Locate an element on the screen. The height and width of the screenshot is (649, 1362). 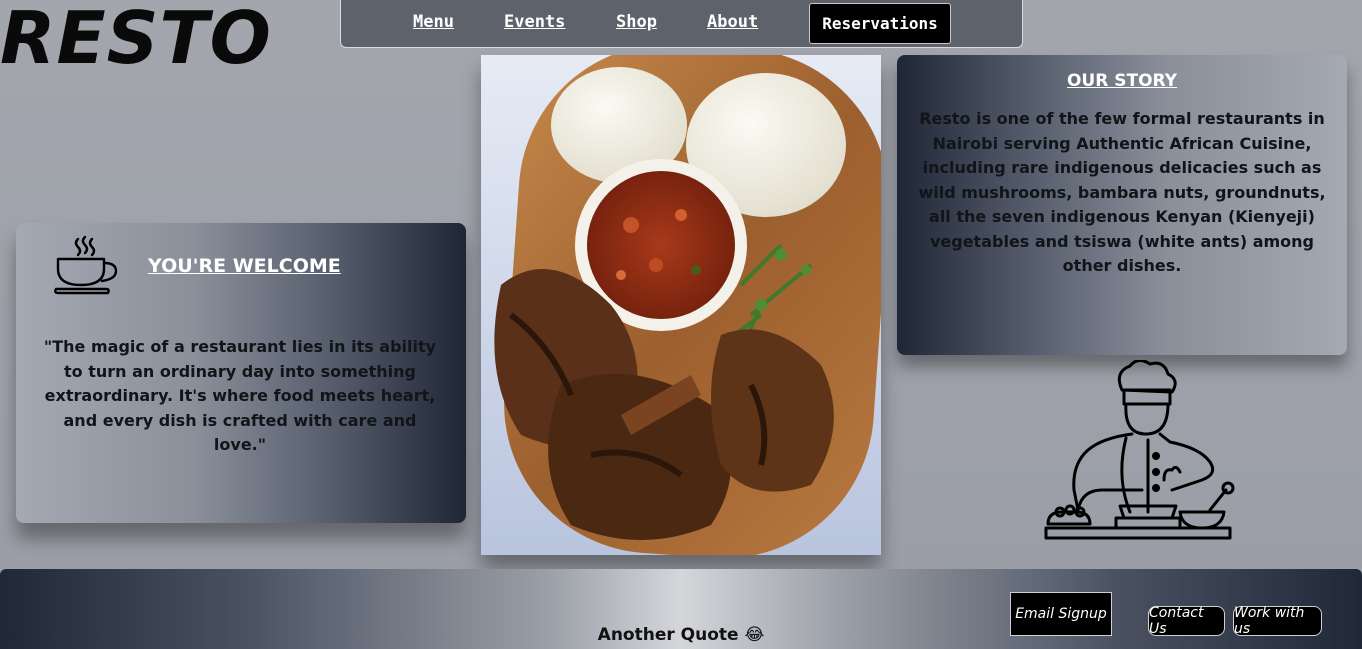
welcome-title: YOU'RE WELCOME is located at coordinates (244, 266).